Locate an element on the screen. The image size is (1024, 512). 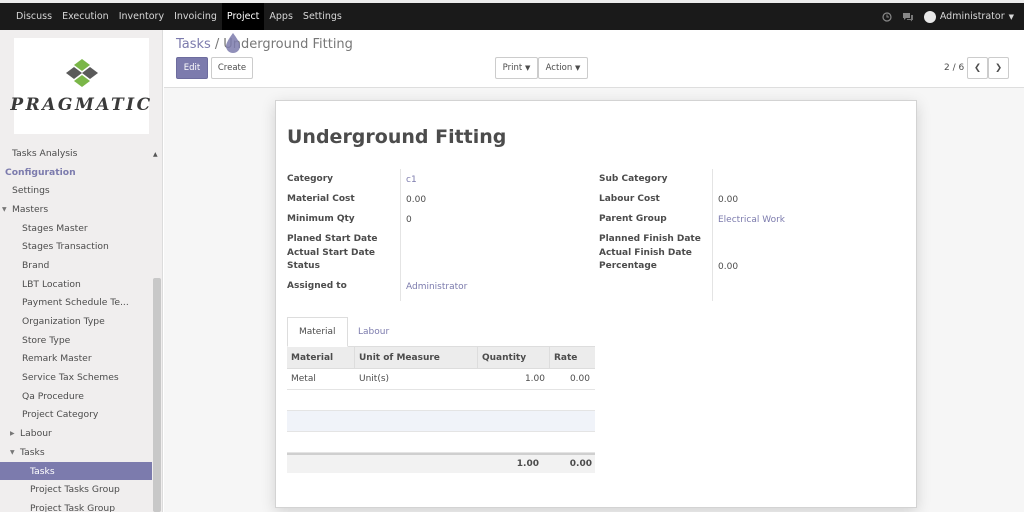
percentage-value: 0.00 is located at coordinates (728, 267).